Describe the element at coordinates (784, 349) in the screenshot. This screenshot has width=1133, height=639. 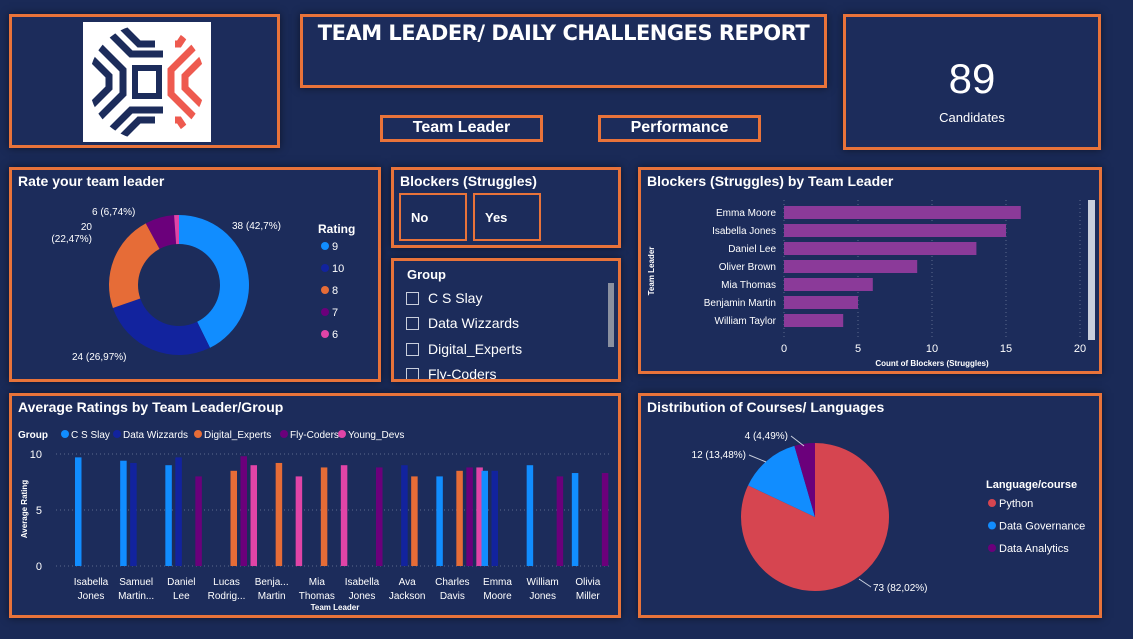
I see `x-tick-label: 0` at that location.